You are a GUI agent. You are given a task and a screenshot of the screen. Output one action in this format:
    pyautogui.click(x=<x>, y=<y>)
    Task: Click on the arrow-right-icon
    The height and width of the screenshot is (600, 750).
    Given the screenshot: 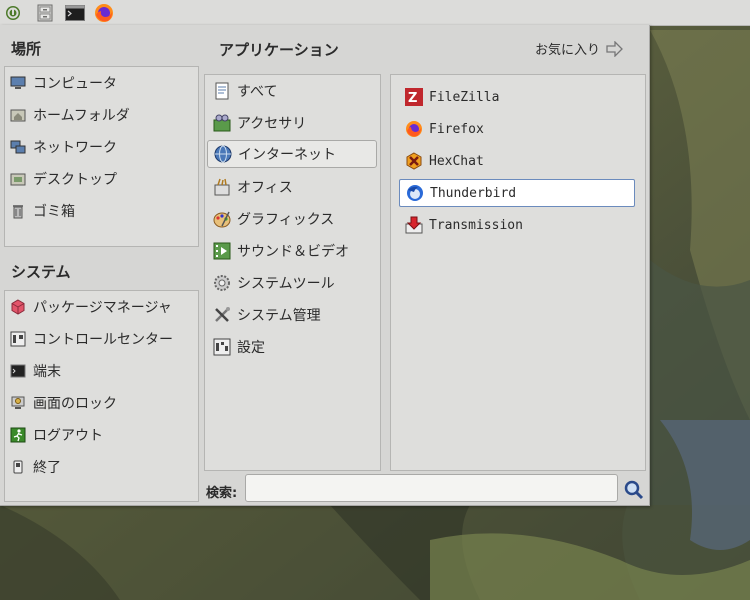 What is the action you would take?
    pyautogui.click(x=615, y=48)
    